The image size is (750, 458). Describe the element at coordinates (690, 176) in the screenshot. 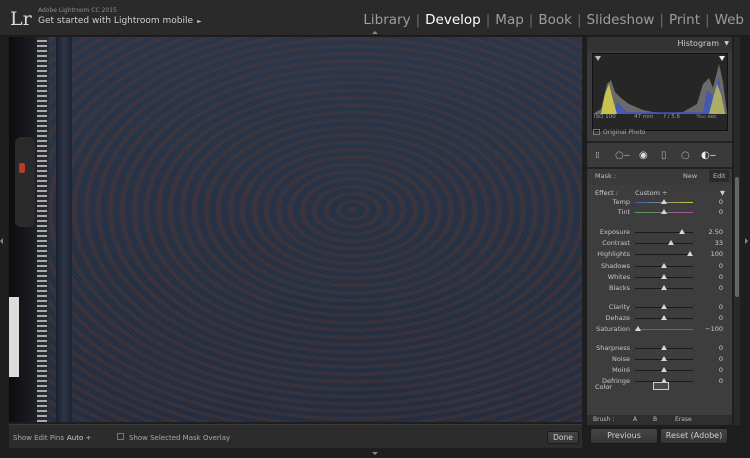

I see `mask-new-button: New` at that location.